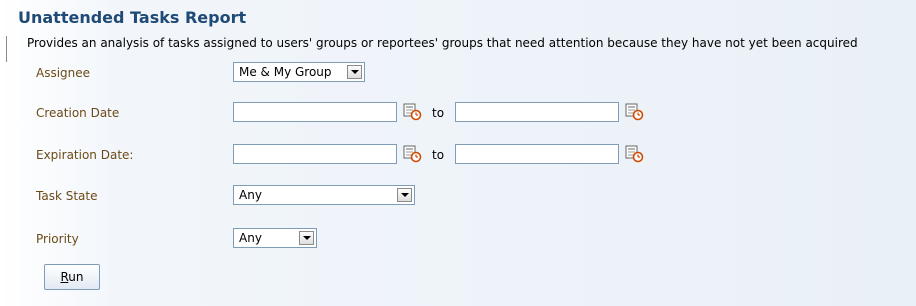 Image resolution: width=916 pixels, height=306 pixels. I want to click on assignee-value: Me & My Group, so click(285, 72).